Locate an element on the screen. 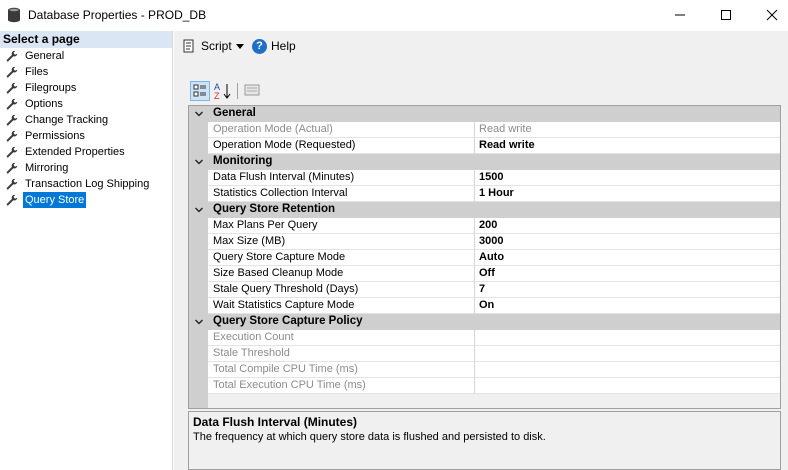 The image size is (788, 470). property-name: Query Store Capture Mode is located at coordinates (341, 258).